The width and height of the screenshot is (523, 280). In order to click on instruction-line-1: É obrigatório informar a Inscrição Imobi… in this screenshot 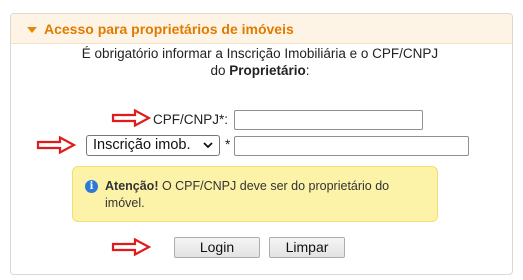, I will do `click(260, 53)`.